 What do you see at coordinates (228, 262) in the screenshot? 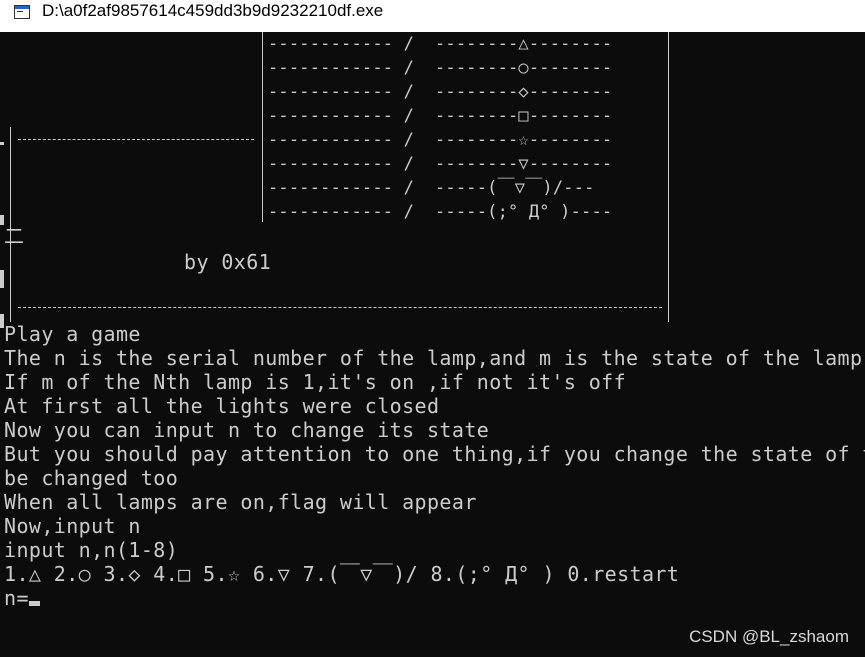
I see `banner-author: by 0x61` at bounding box center [228, 262].